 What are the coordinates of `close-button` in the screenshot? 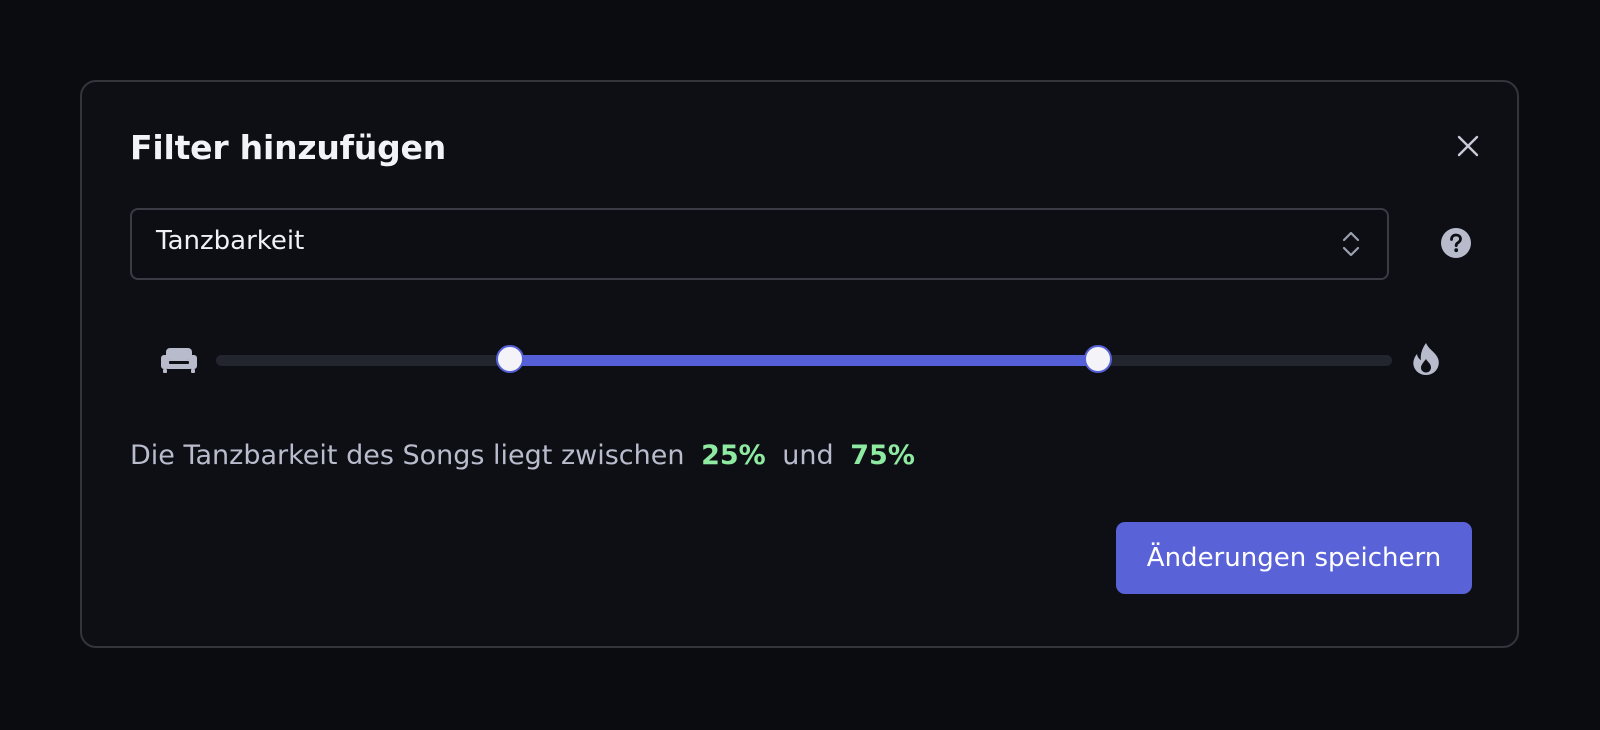 It's located at (1468, 146).